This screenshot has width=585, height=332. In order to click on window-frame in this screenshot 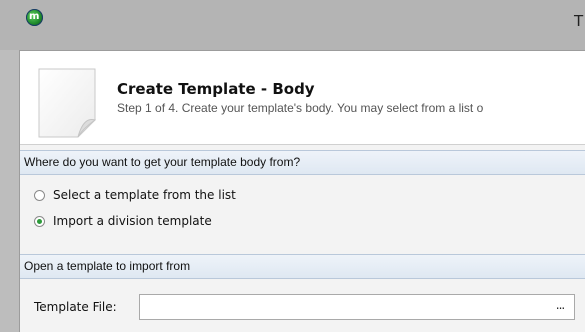, I will do `click(9, 191)`.